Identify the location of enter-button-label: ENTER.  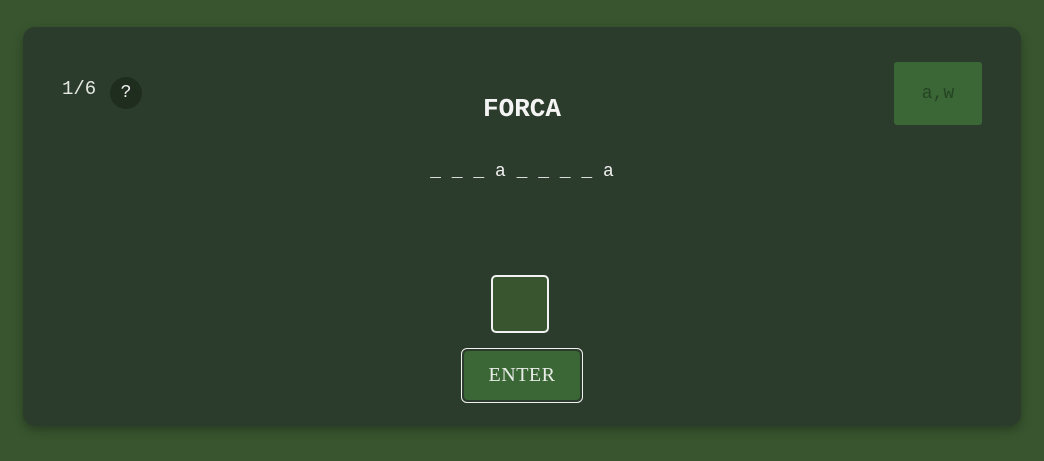
(522, 375).